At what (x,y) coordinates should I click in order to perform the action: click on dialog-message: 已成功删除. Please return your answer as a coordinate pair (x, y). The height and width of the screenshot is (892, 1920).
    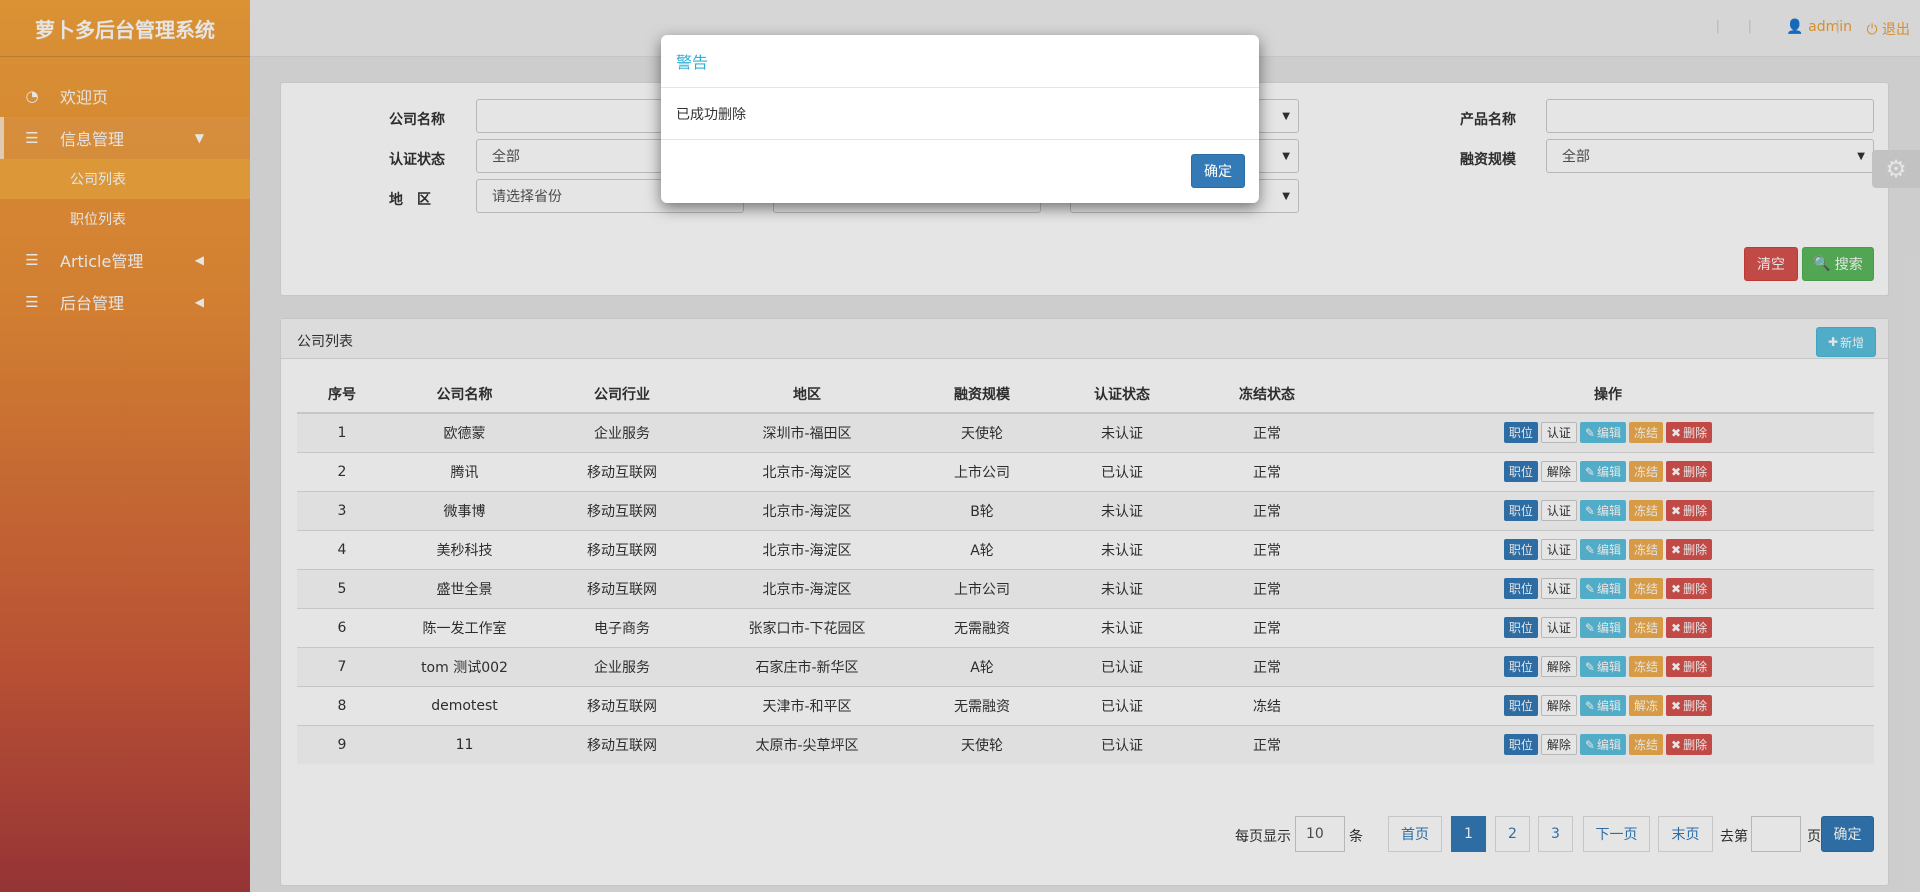
    Looking at the image, I should click on (960, 114).